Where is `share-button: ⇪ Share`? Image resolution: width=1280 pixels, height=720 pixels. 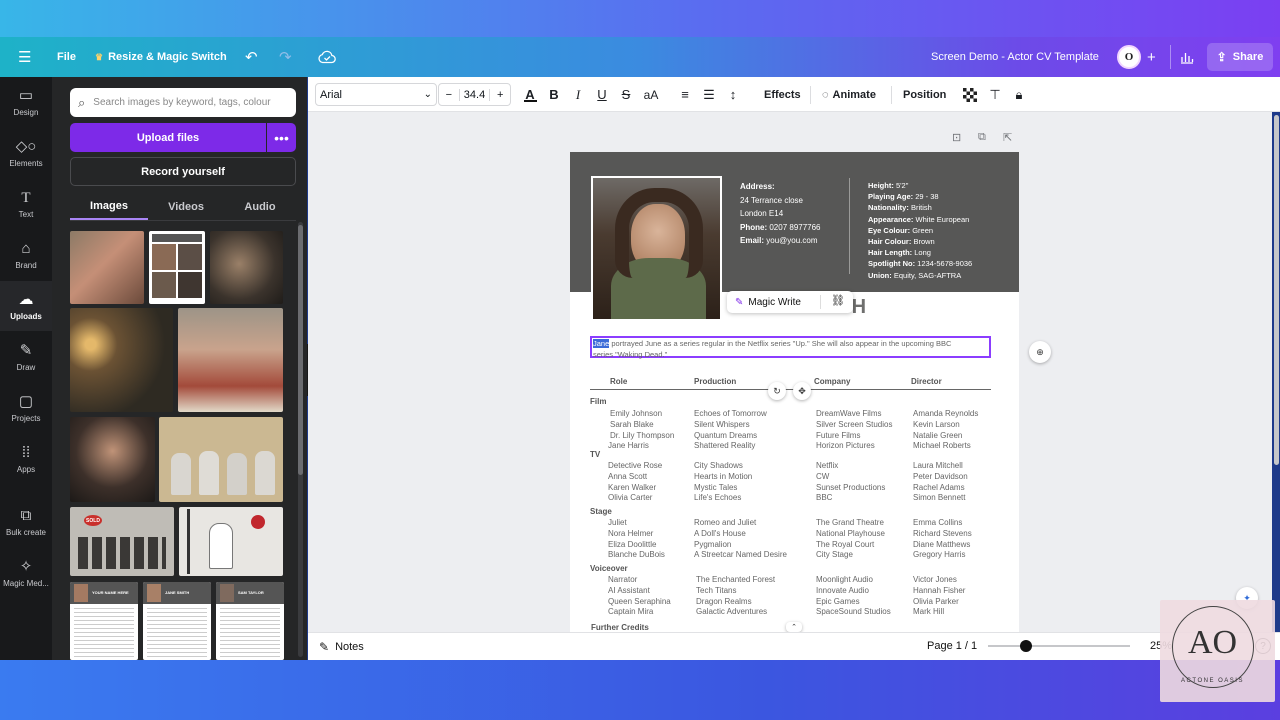
share-button: ⇪ Share is located at coordinates (1240, 57).